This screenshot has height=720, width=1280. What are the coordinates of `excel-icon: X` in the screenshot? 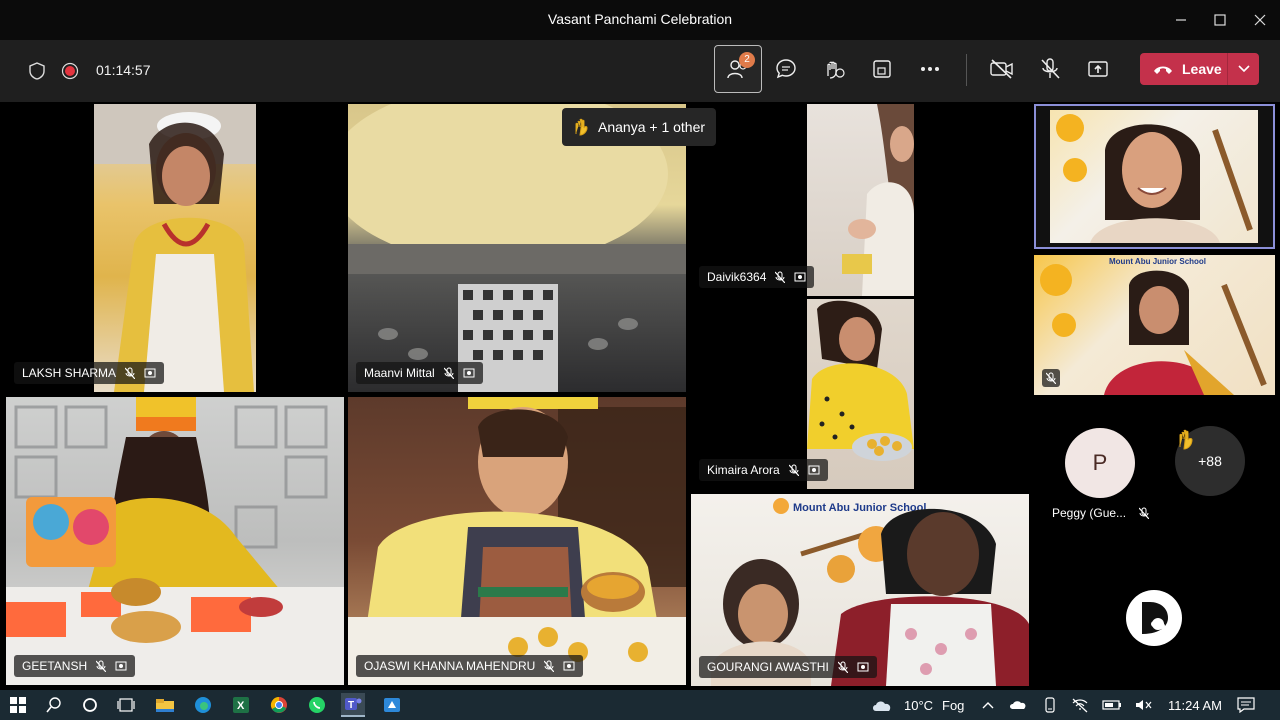 It's located at (241, 705).